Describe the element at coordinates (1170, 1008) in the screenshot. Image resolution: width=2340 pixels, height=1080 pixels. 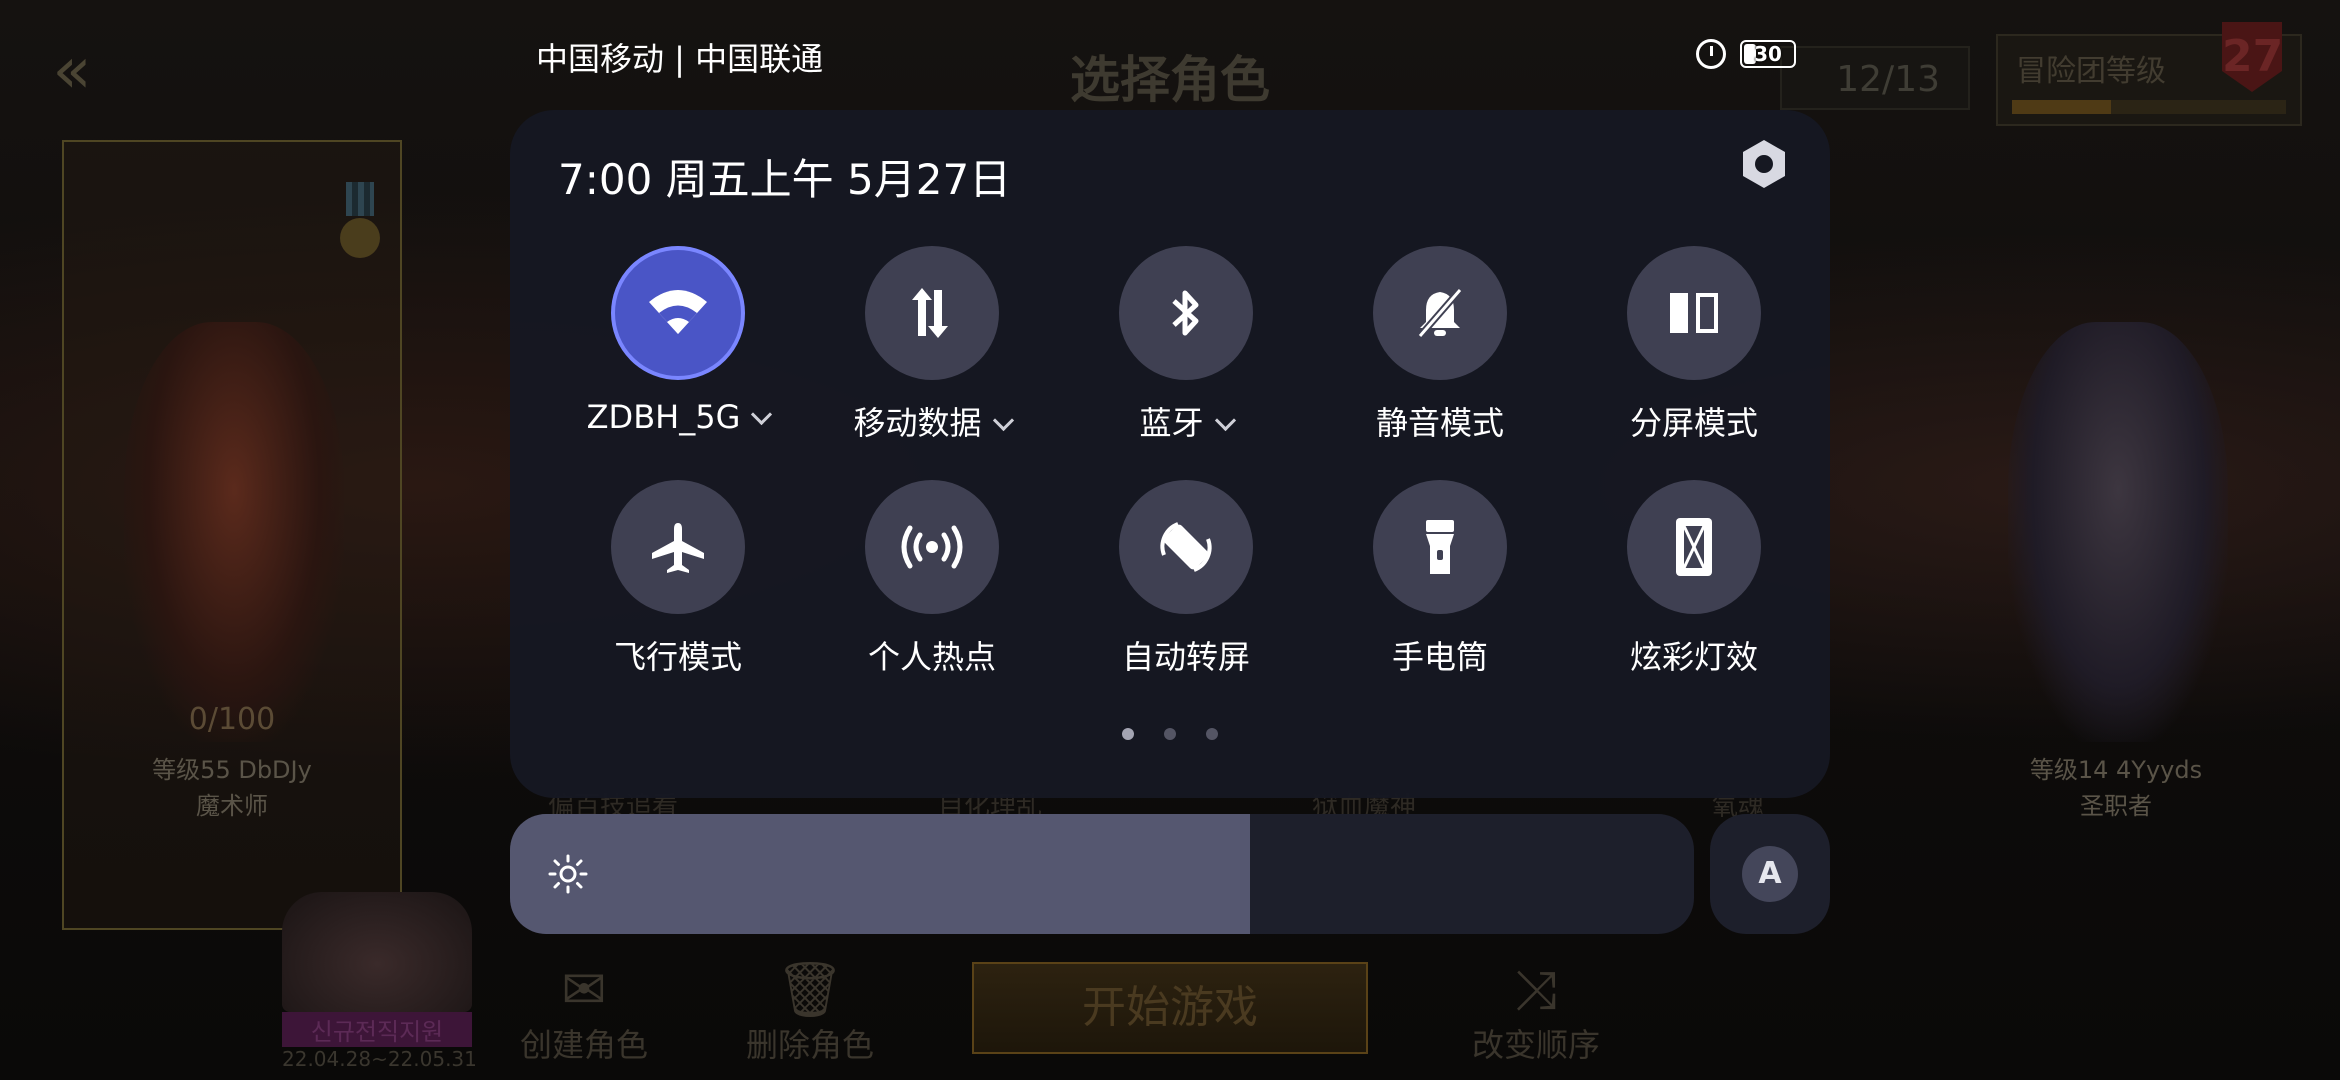
I see `start-game-button: 开始游戏` at that location.